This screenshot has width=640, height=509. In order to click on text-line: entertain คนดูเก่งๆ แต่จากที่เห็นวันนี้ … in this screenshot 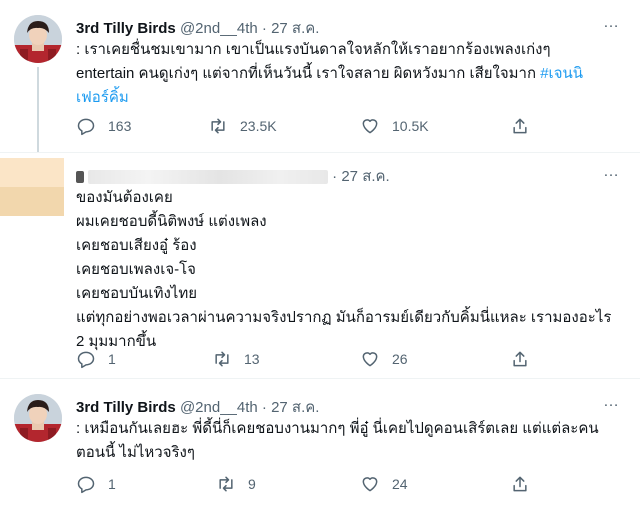, I will do `click(329, 73)`.